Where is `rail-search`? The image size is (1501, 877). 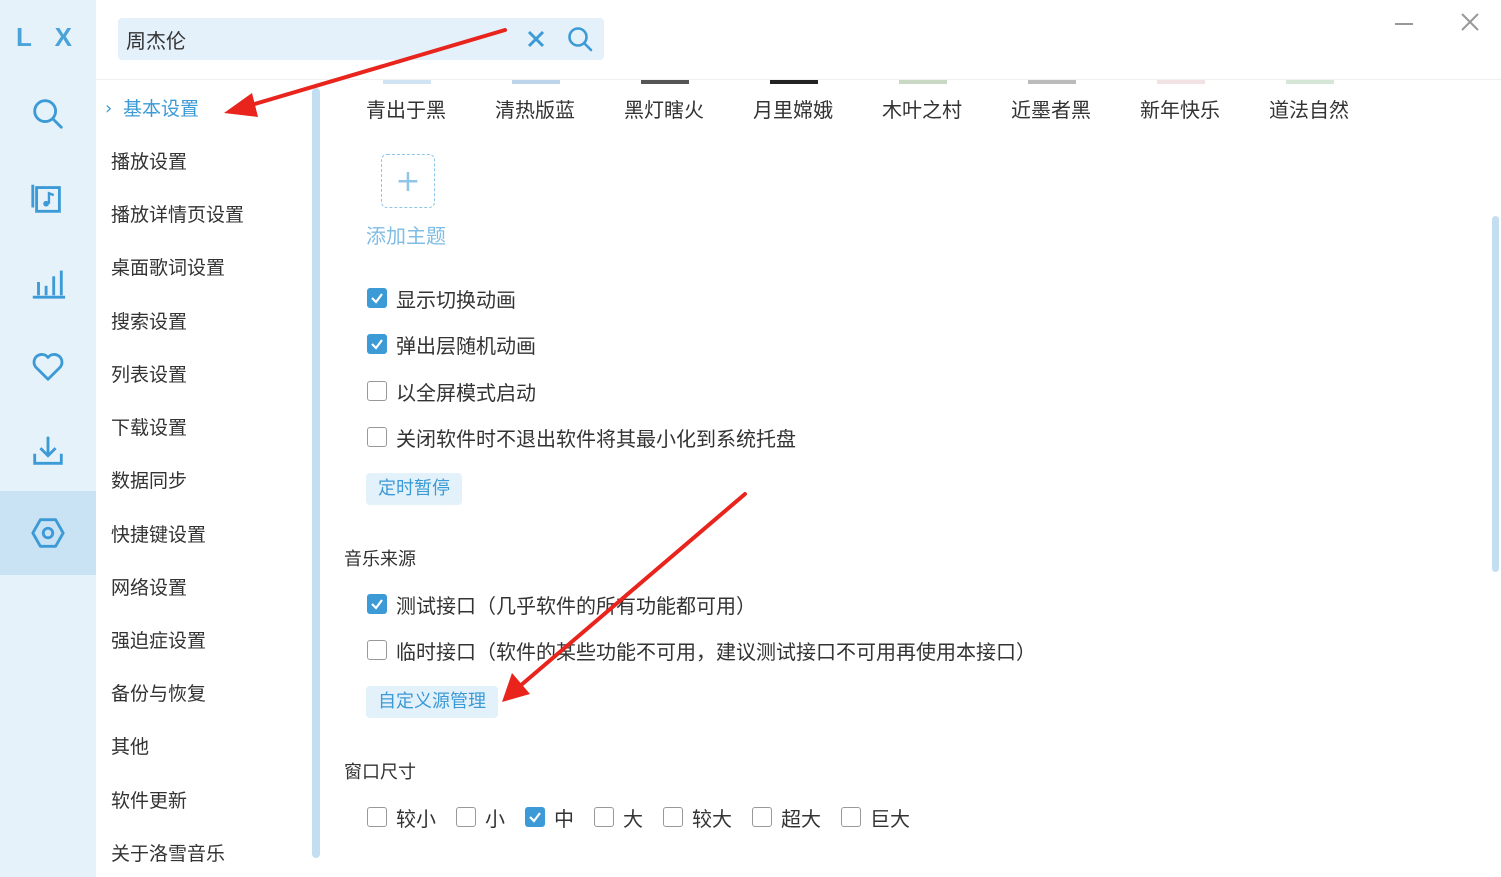
rail-search is located at coordinates (48, 114).